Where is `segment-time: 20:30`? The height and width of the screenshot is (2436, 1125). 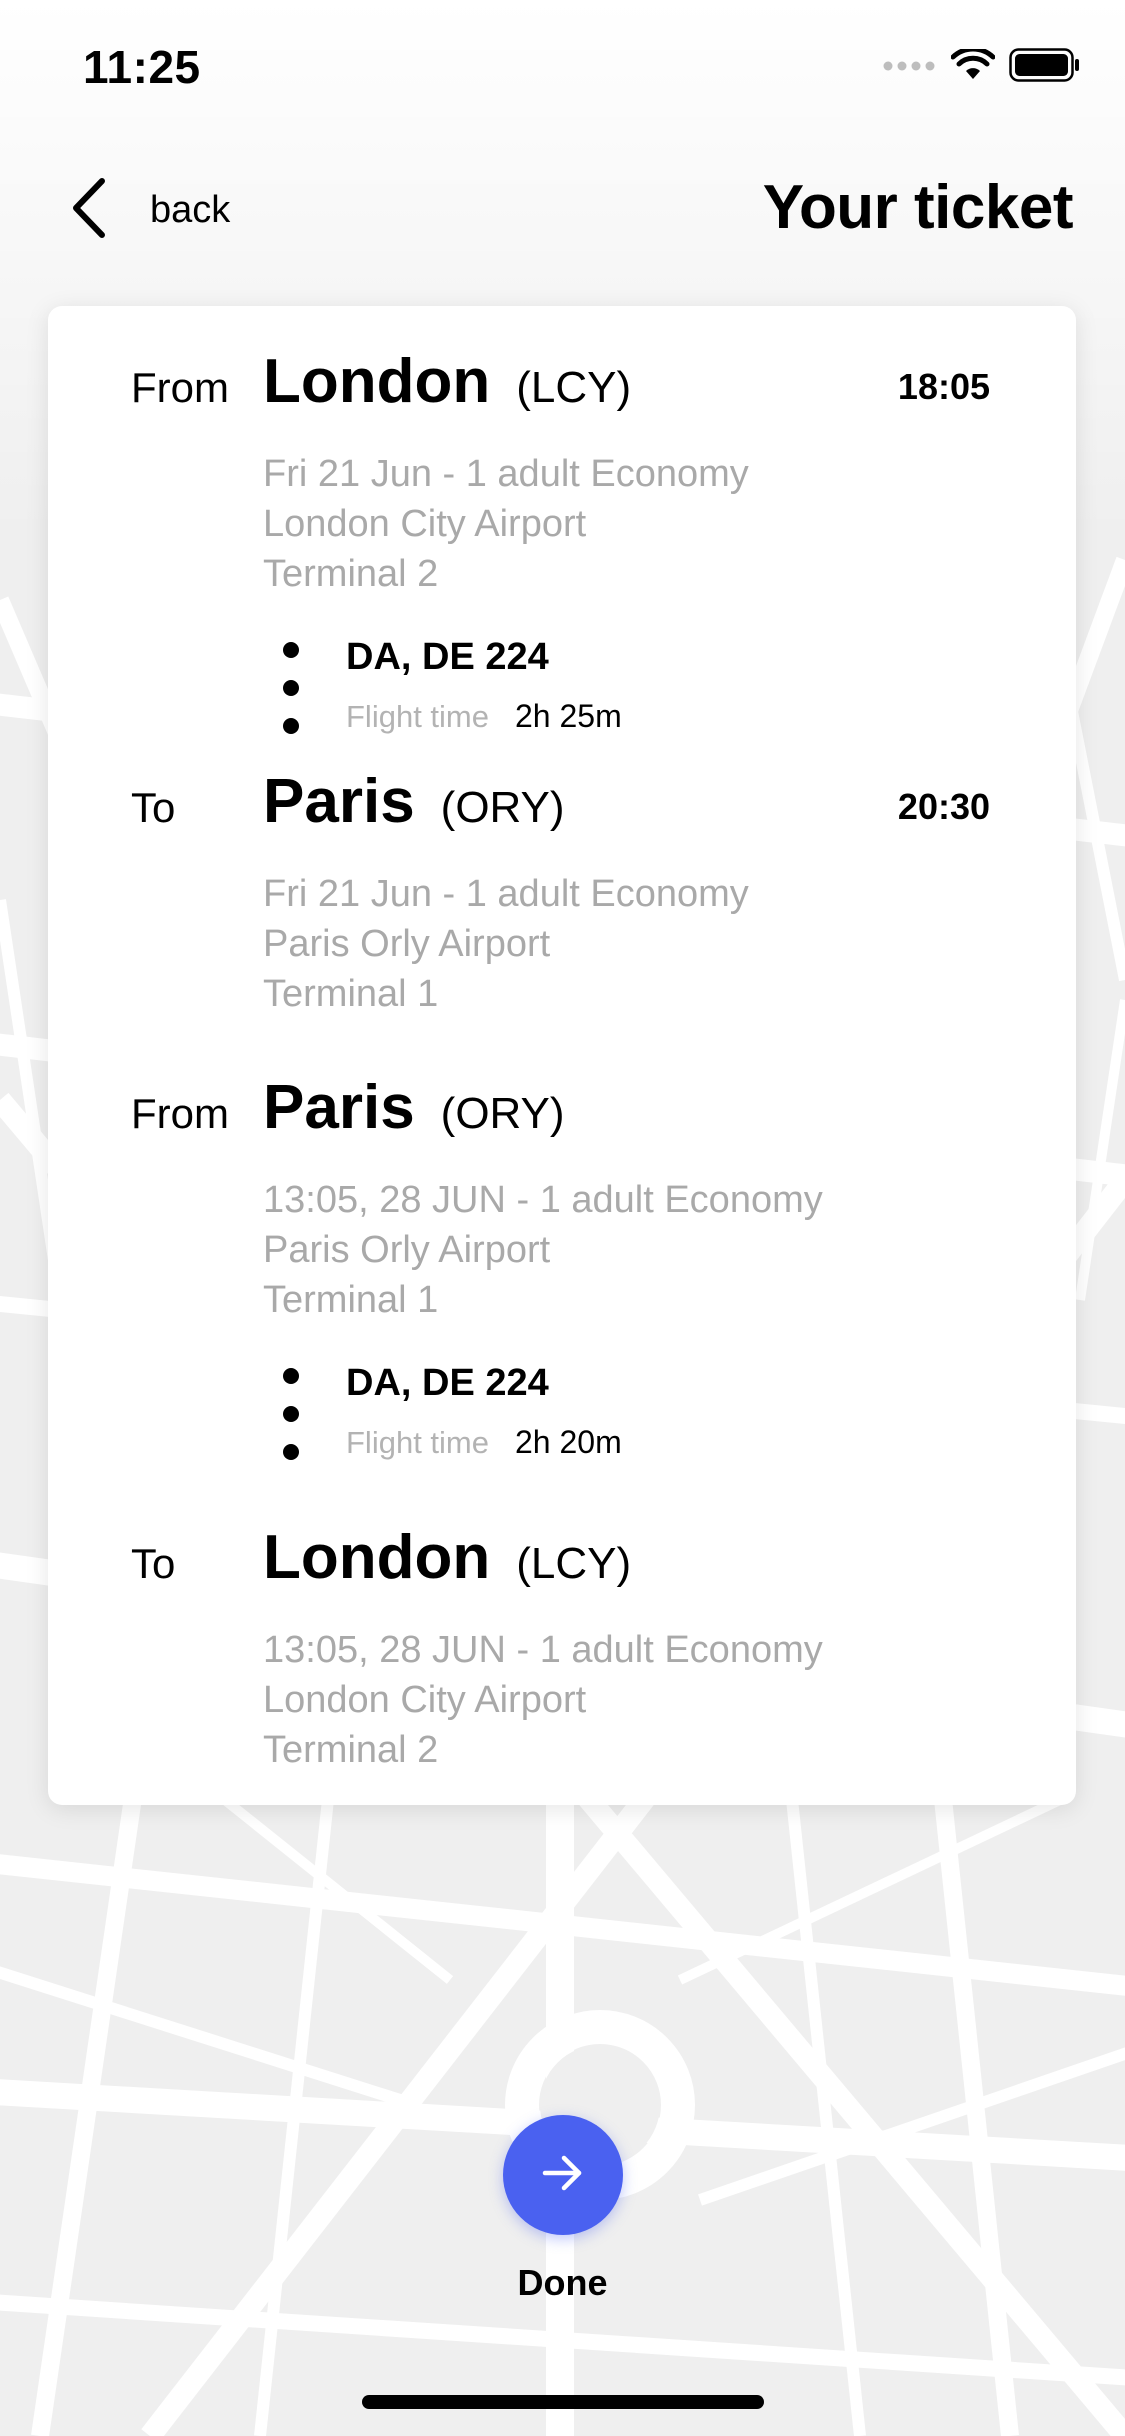 segment-time: 20:30 is located at coordinates (943, 806).